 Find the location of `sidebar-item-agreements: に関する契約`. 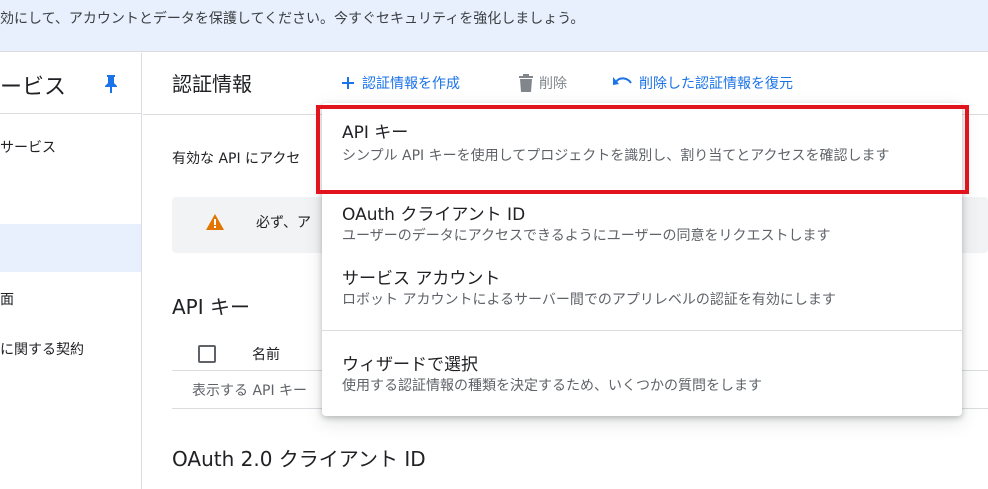

sidebar-item-agreements: に関する契約 is located at coordinates (70, 363).